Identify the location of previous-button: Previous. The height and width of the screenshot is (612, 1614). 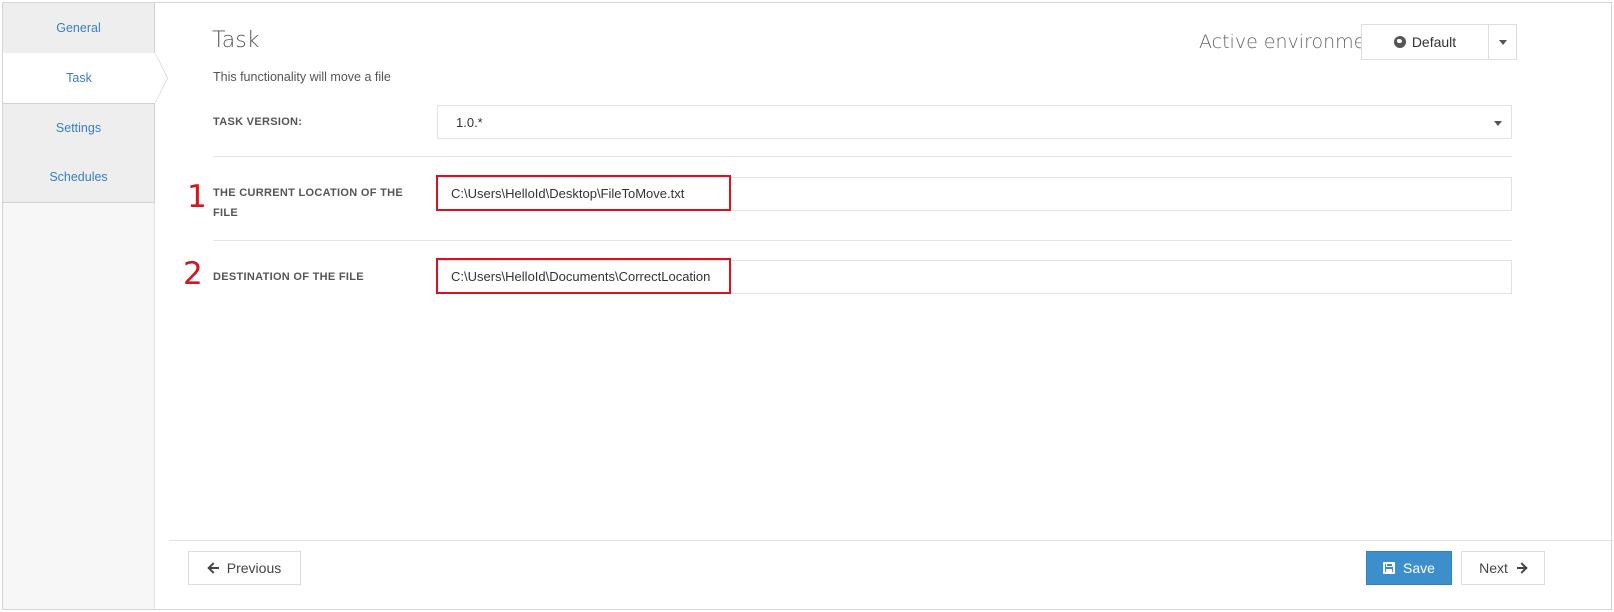
(244, 568).